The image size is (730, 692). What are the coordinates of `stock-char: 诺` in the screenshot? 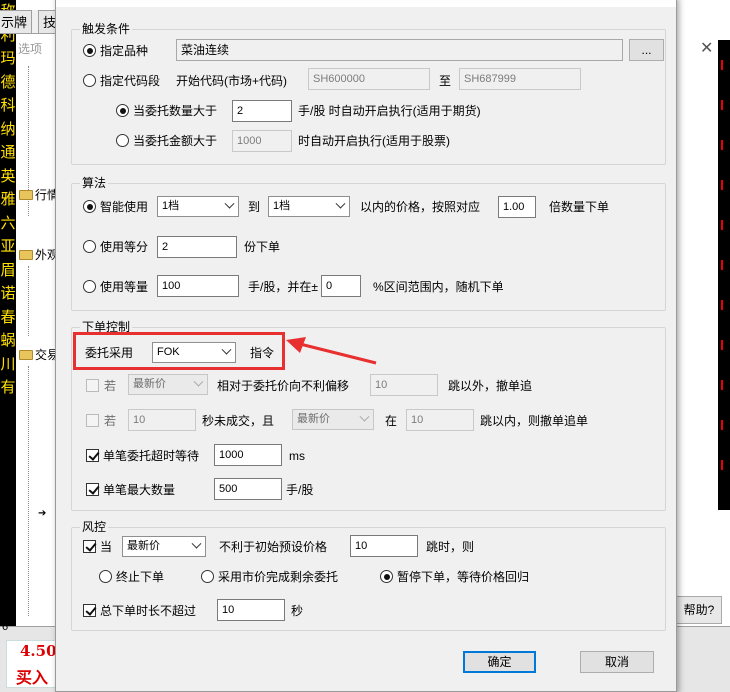 It's located at (8, 293).